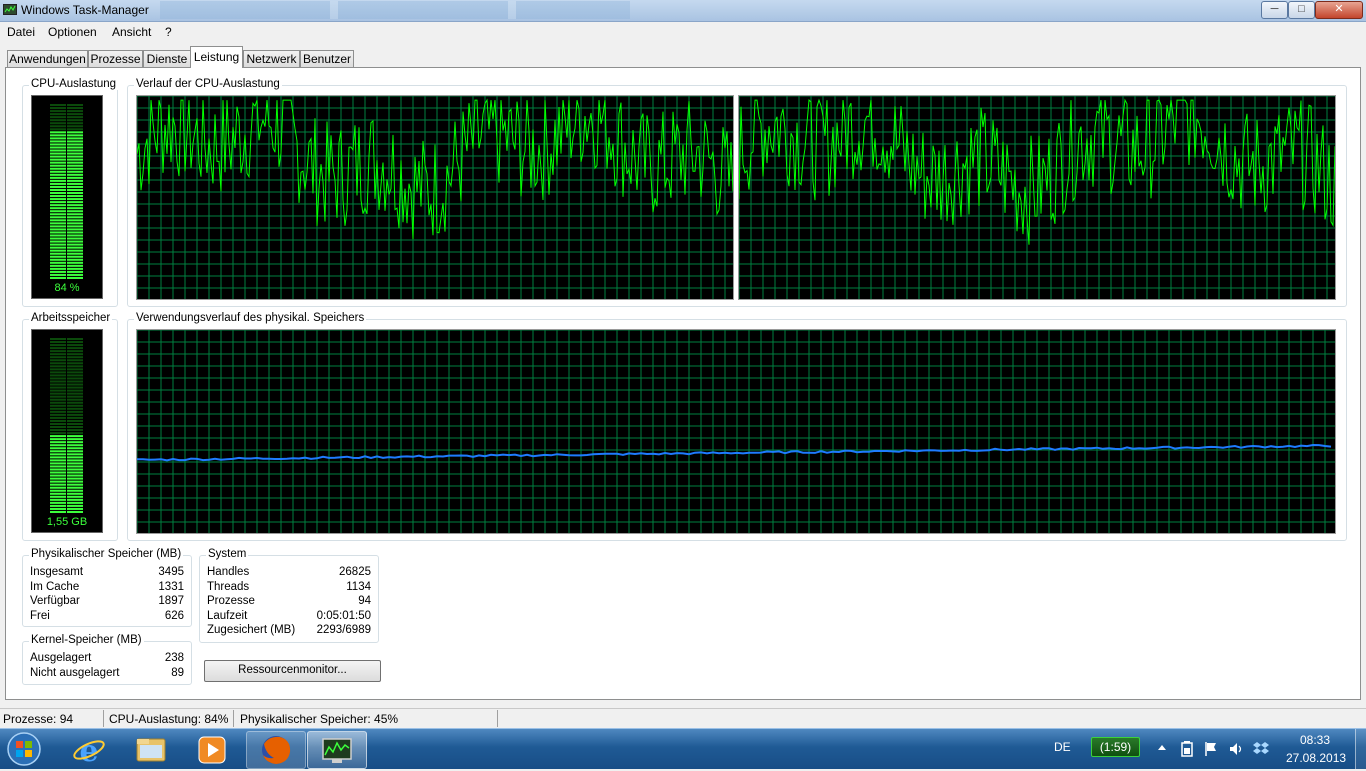 The width and height of the screenshot is (1366, 771). Describe the element at coordinates (1261, 749) in the screenshot. I see `dropbox-icon` at that location.